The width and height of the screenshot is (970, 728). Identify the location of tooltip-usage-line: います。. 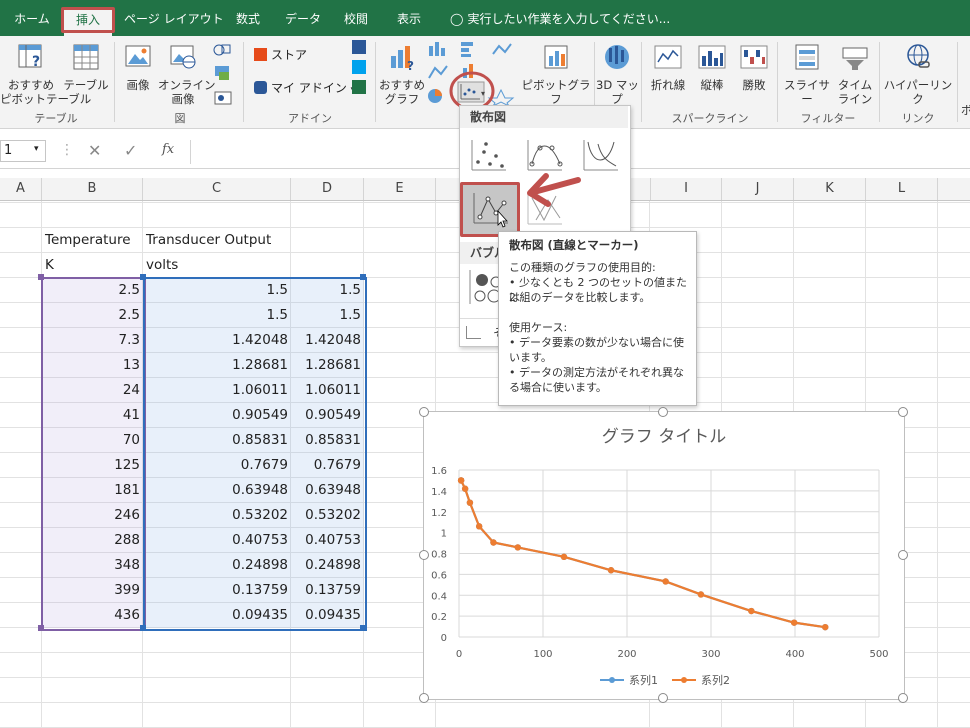
(530, 357).